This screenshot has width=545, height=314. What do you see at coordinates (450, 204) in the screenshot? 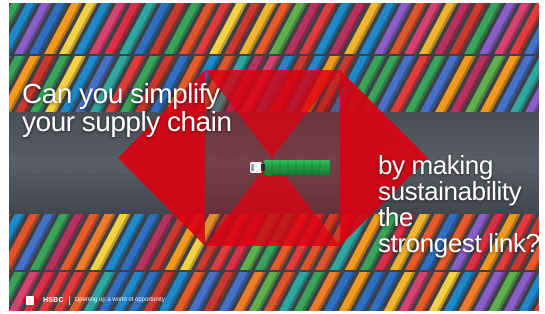
I see `subheadline-line-2: sustainability the` at bounding box center [450, 204].